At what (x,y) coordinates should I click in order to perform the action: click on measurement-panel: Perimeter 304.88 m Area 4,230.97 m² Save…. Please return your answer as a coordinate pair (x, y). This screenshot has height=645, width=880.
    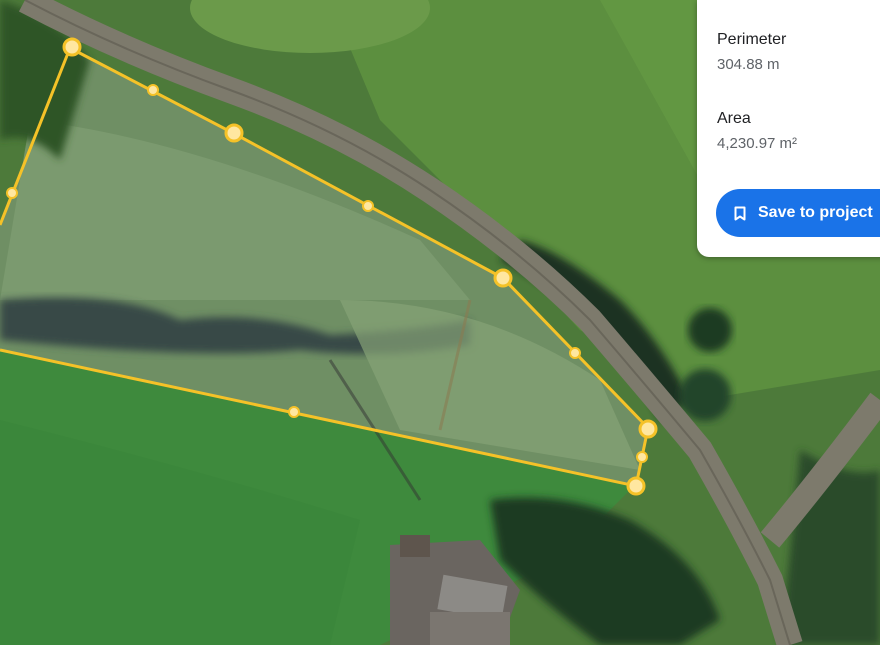
    Looking at the image, I should click on (788, 128).